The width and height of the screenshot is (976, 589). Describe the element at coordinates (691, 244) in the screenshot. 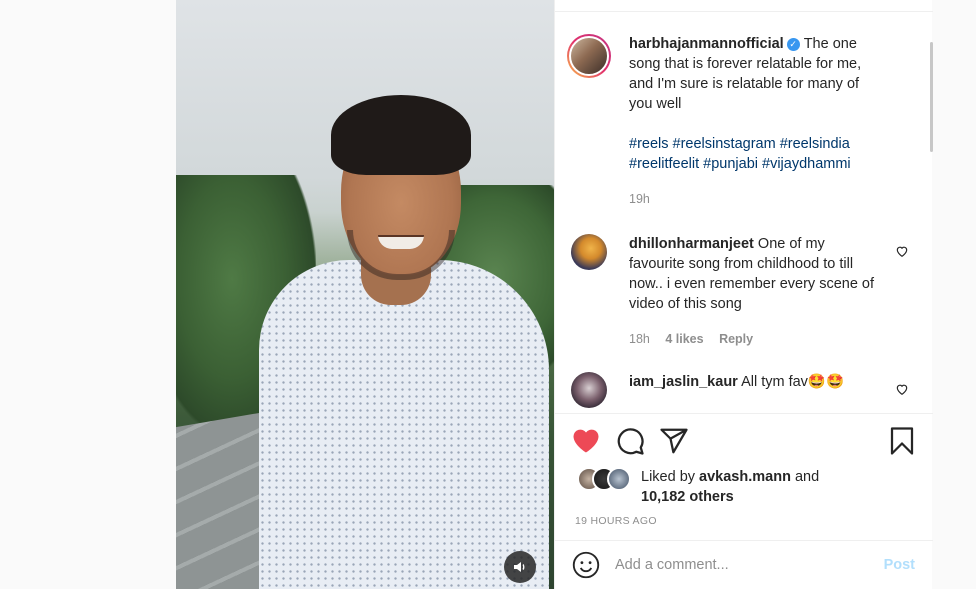

I see `commenter-username: dhillonharmanjeet` at that location.